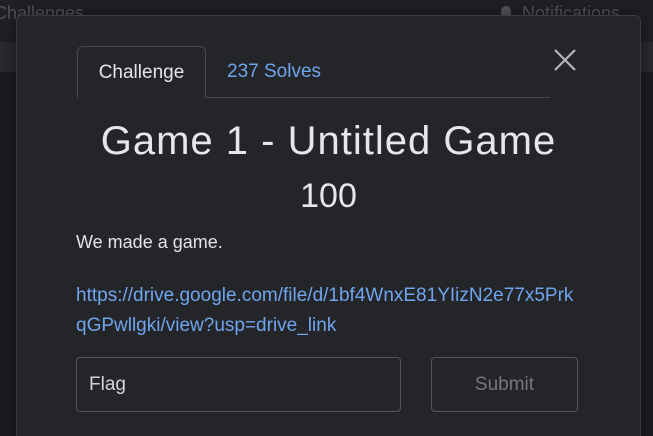  I want to click on tab-solves: 237 Solves, so click(274, 71).